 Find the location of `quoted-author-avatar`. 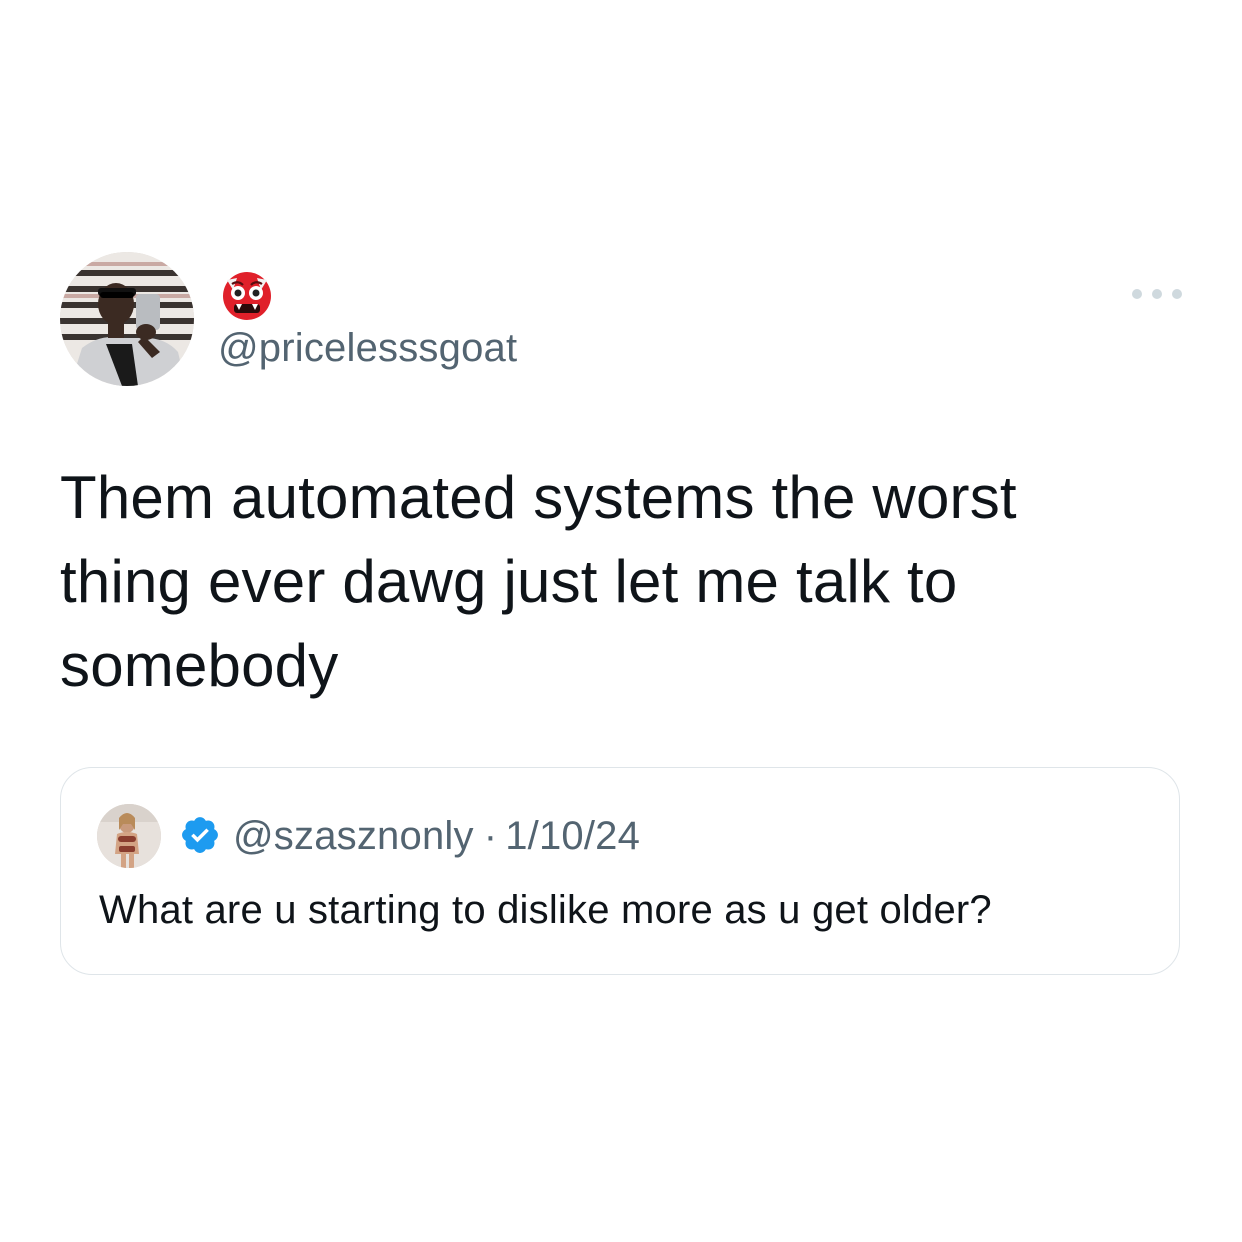

quoted-author-avatar is located at coordinates (129, 836).